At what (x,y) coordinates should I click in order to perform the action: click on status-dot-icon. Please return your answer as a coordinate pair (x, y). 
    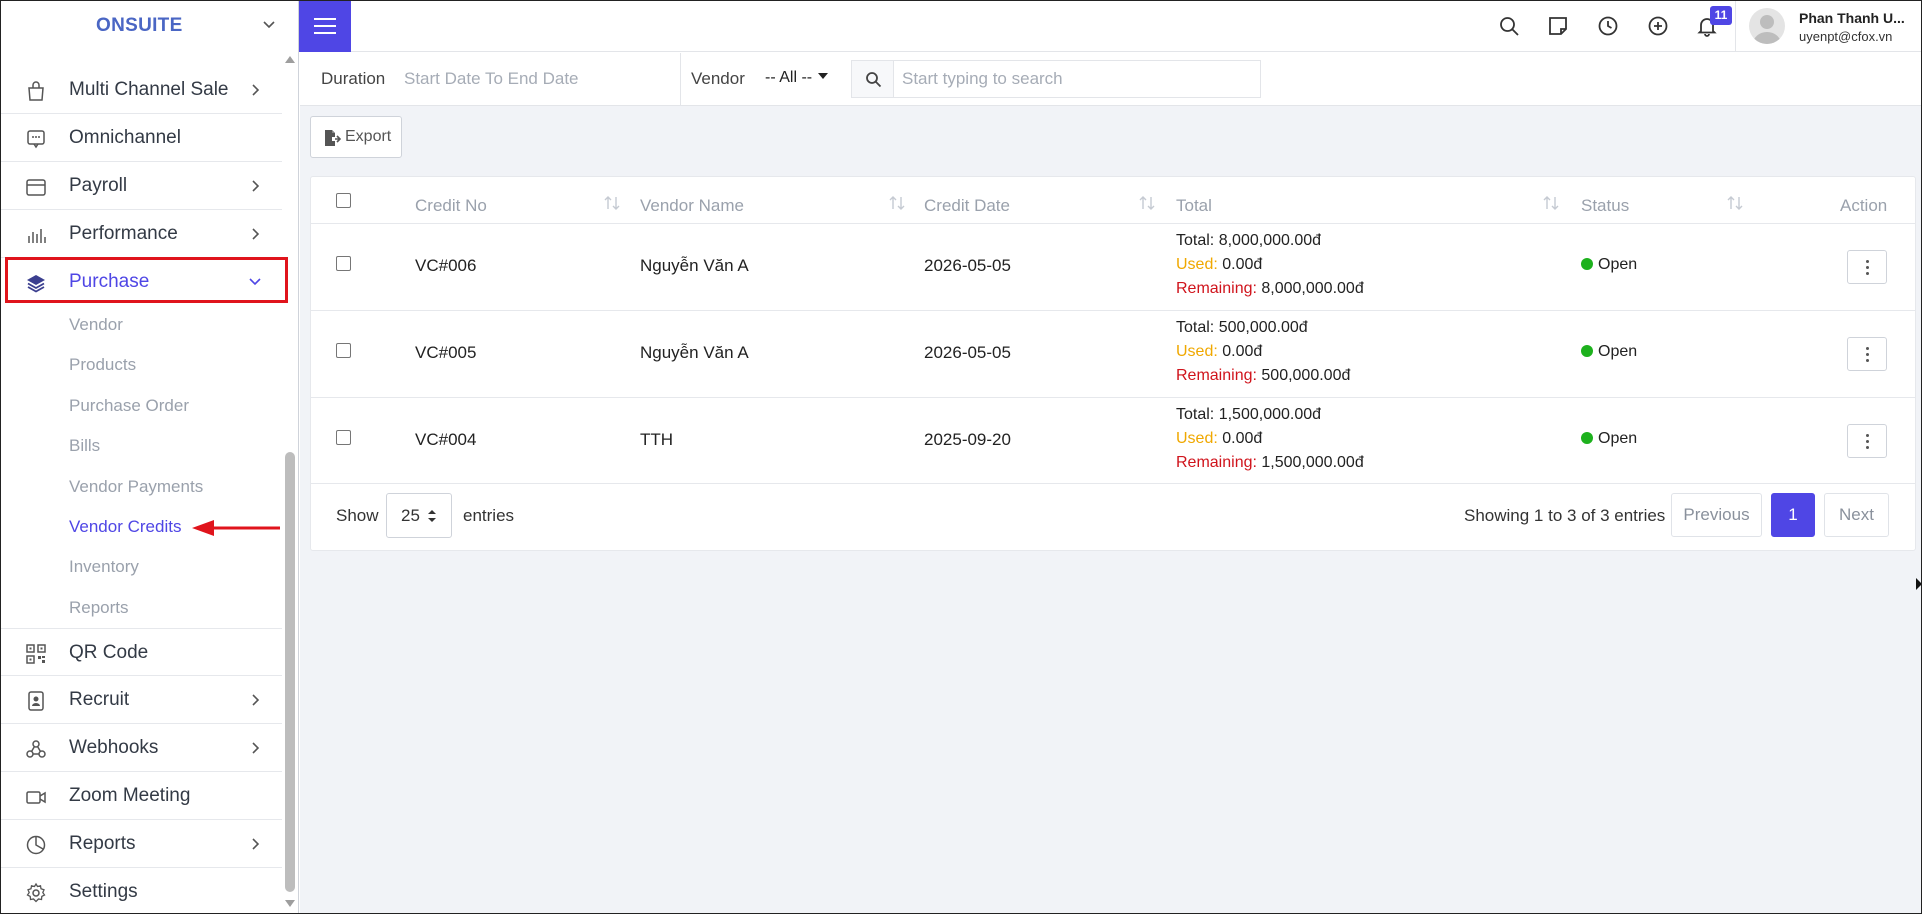
    Looking at the image, I should click on (1587, 264).